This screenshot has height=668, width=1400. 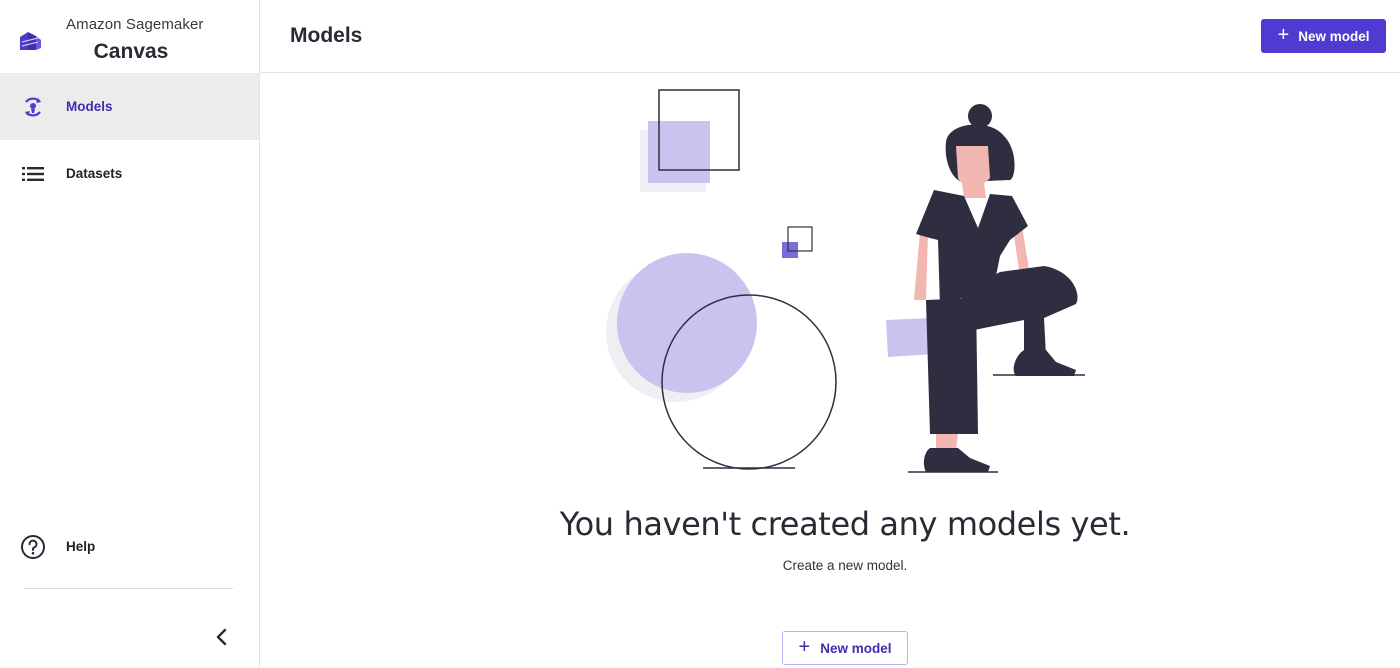 I want to click on help-label: Help, so click(x=81, y=546).